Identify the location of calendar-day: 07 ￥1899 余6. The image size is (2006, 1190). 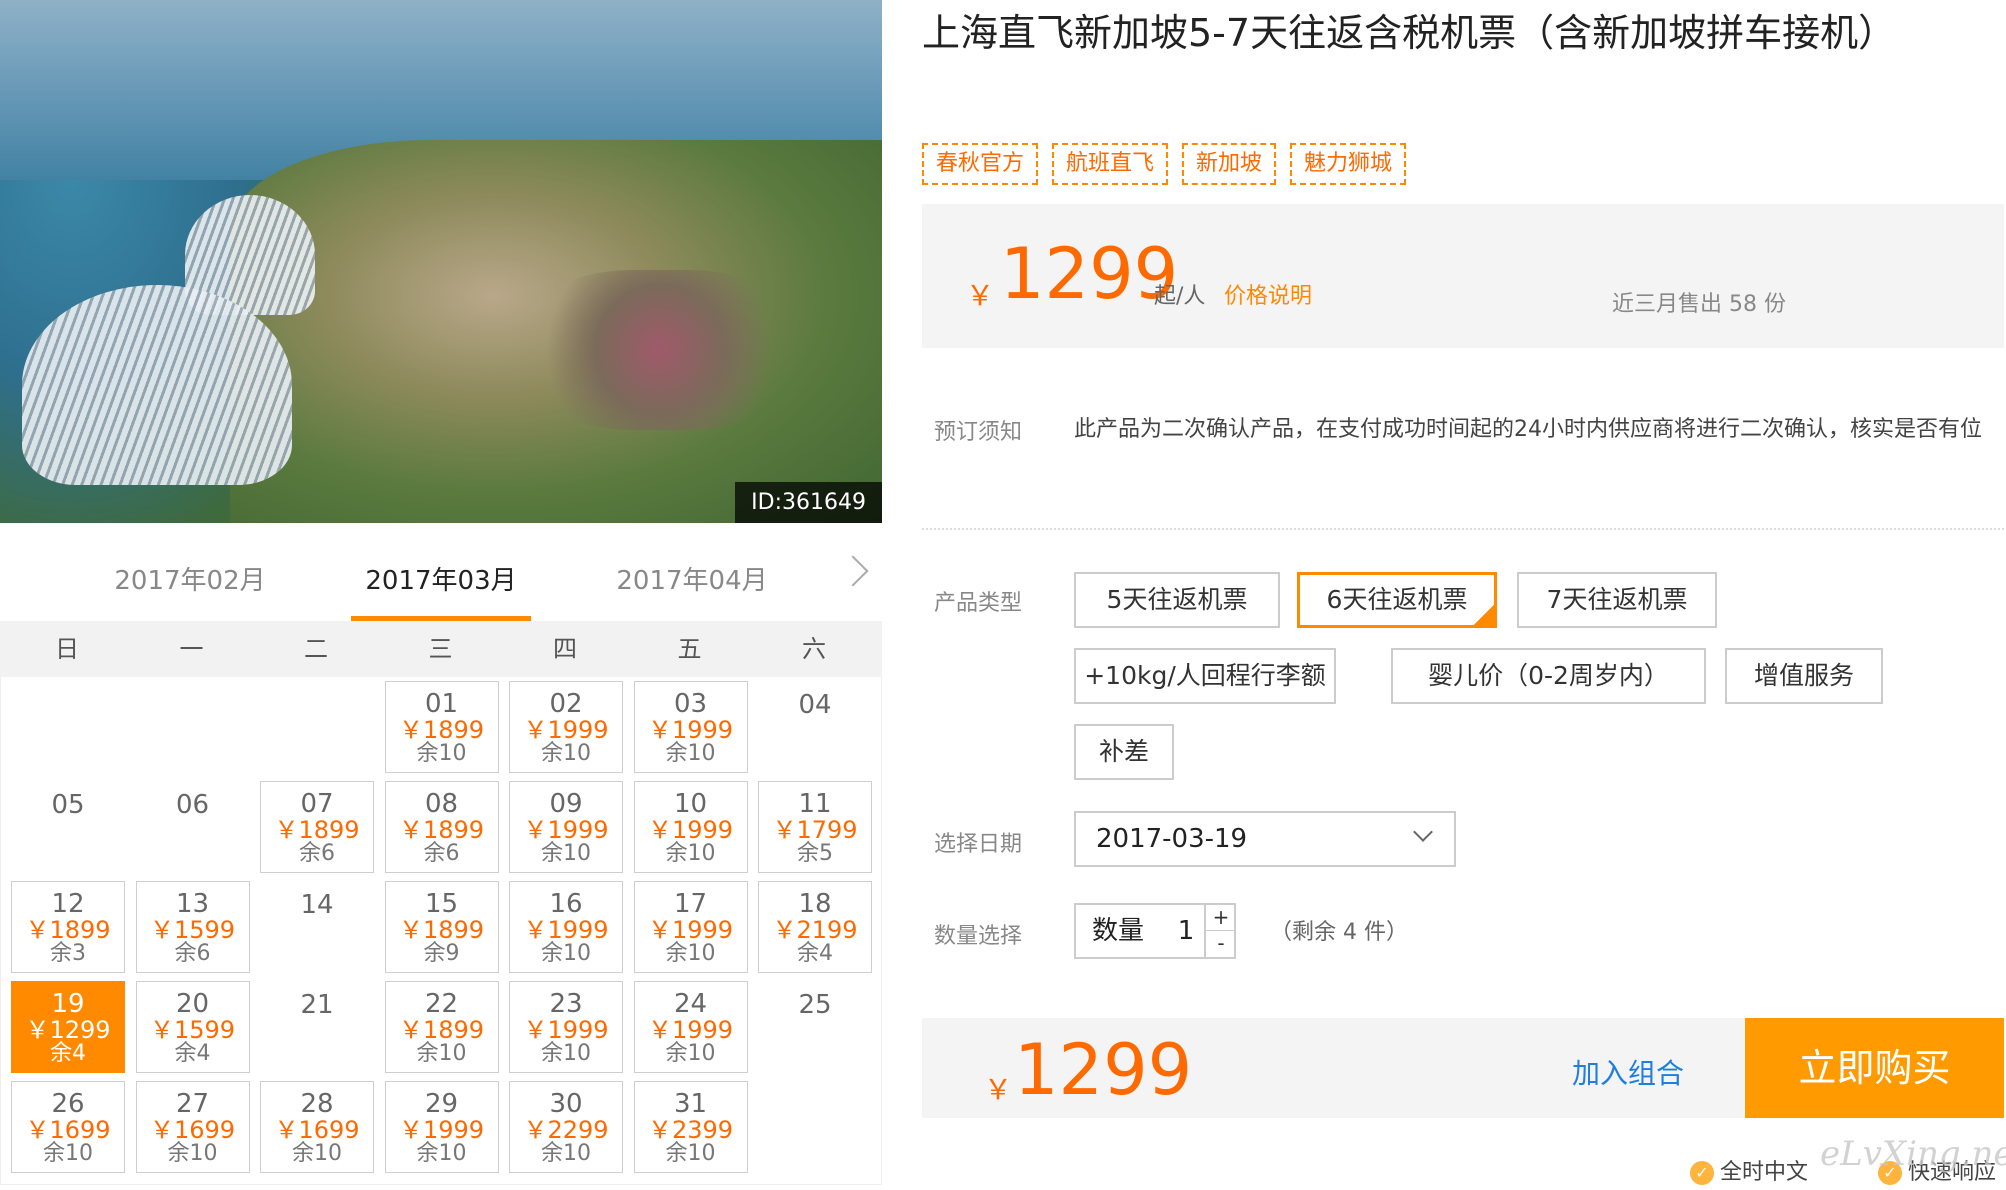
(317, 827).